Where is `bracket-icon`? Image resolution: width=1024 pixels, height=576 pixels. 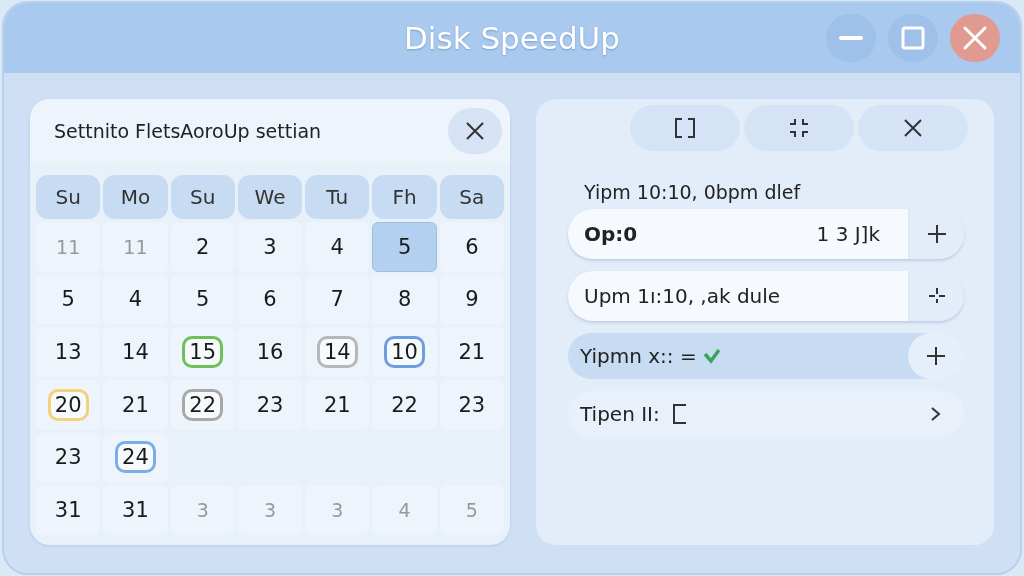
bracket-icon is located at coordinates (679, 414).